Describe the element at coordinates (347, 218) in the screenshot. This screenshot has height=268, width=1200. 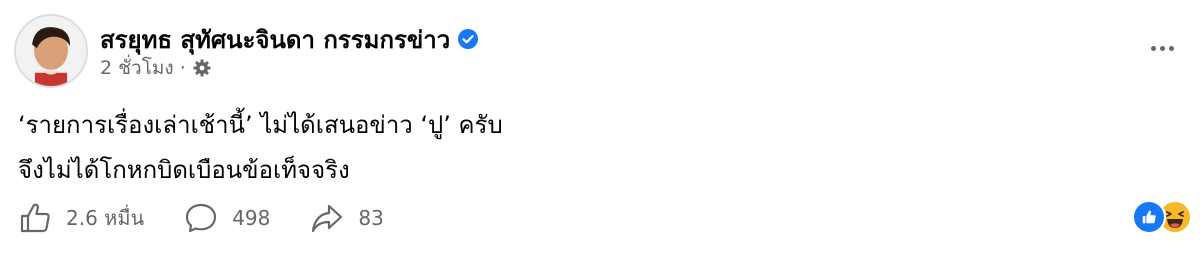
I see `share-button: 83` at that location.